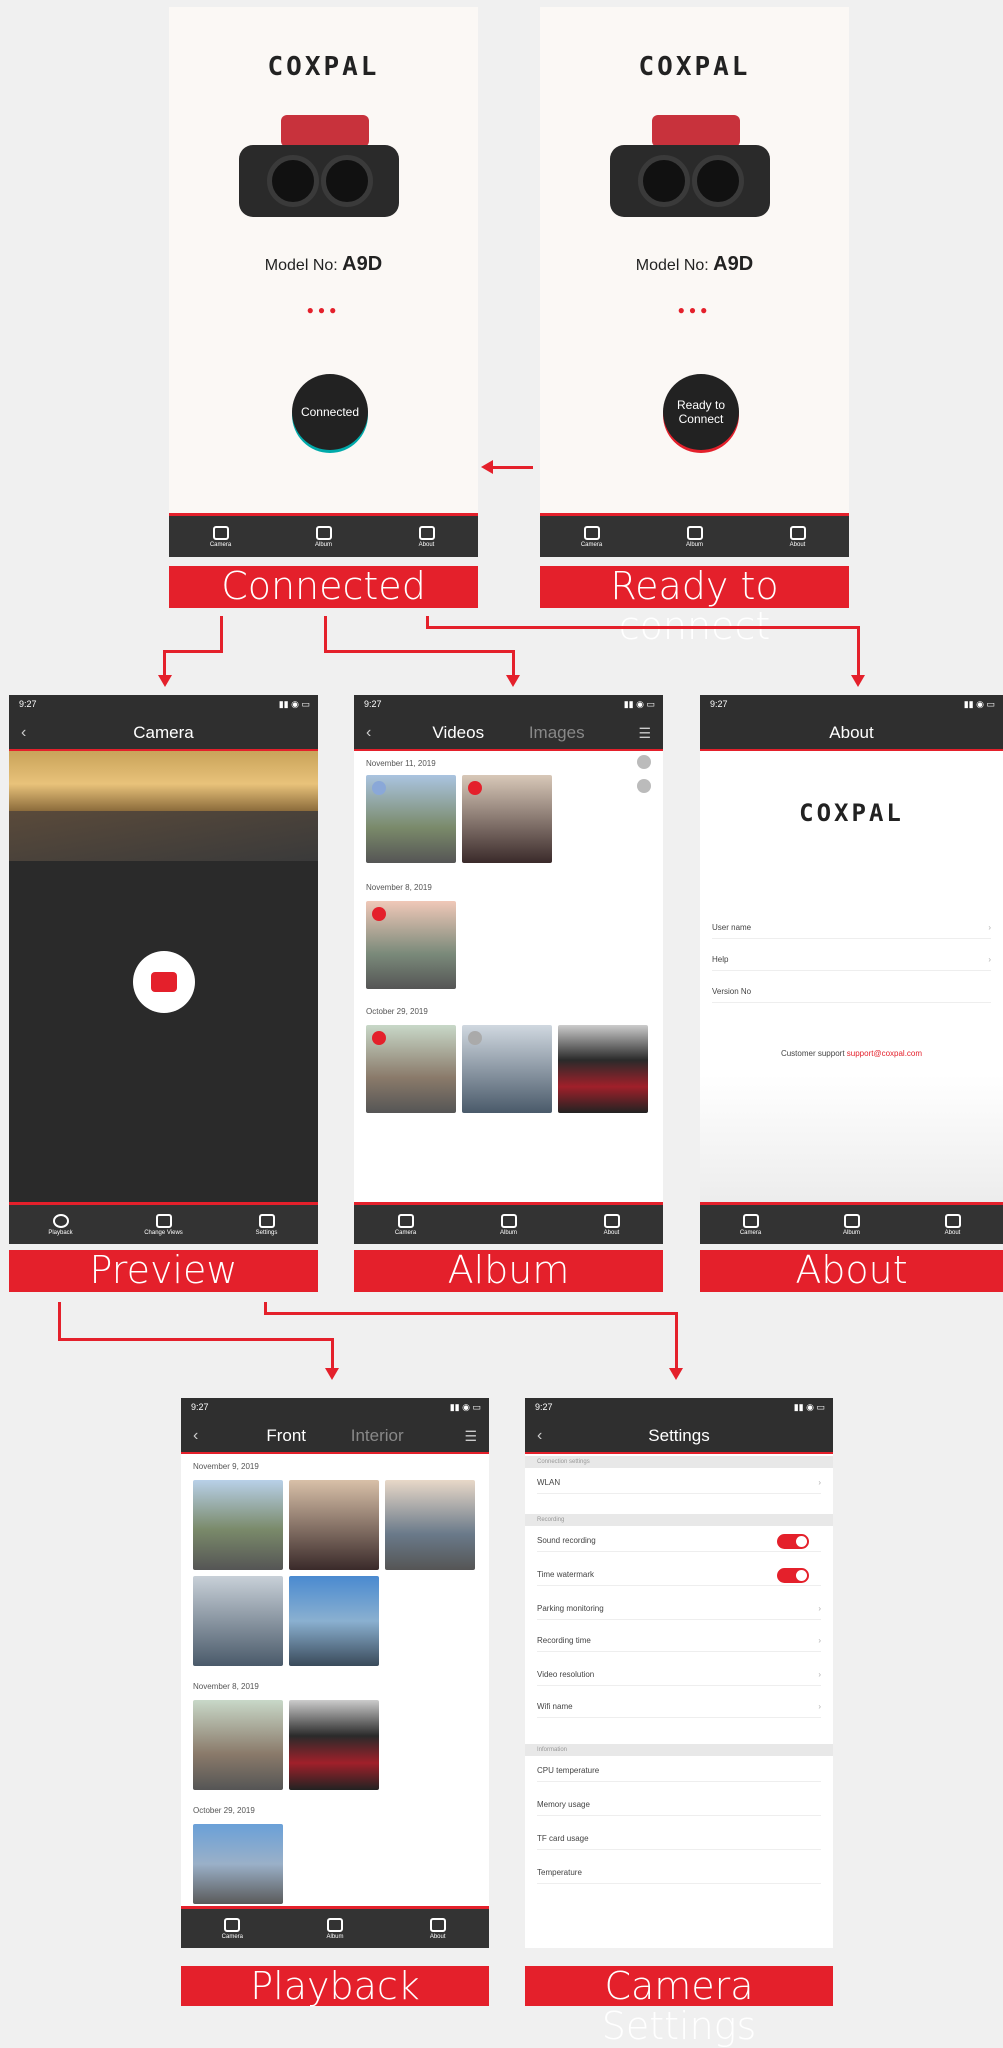 This screenshot has width=1003, height=2048. Describe the element at coordinates (401, 763) in the screenshot. I see `date-header: November 11, 2019` at that location.